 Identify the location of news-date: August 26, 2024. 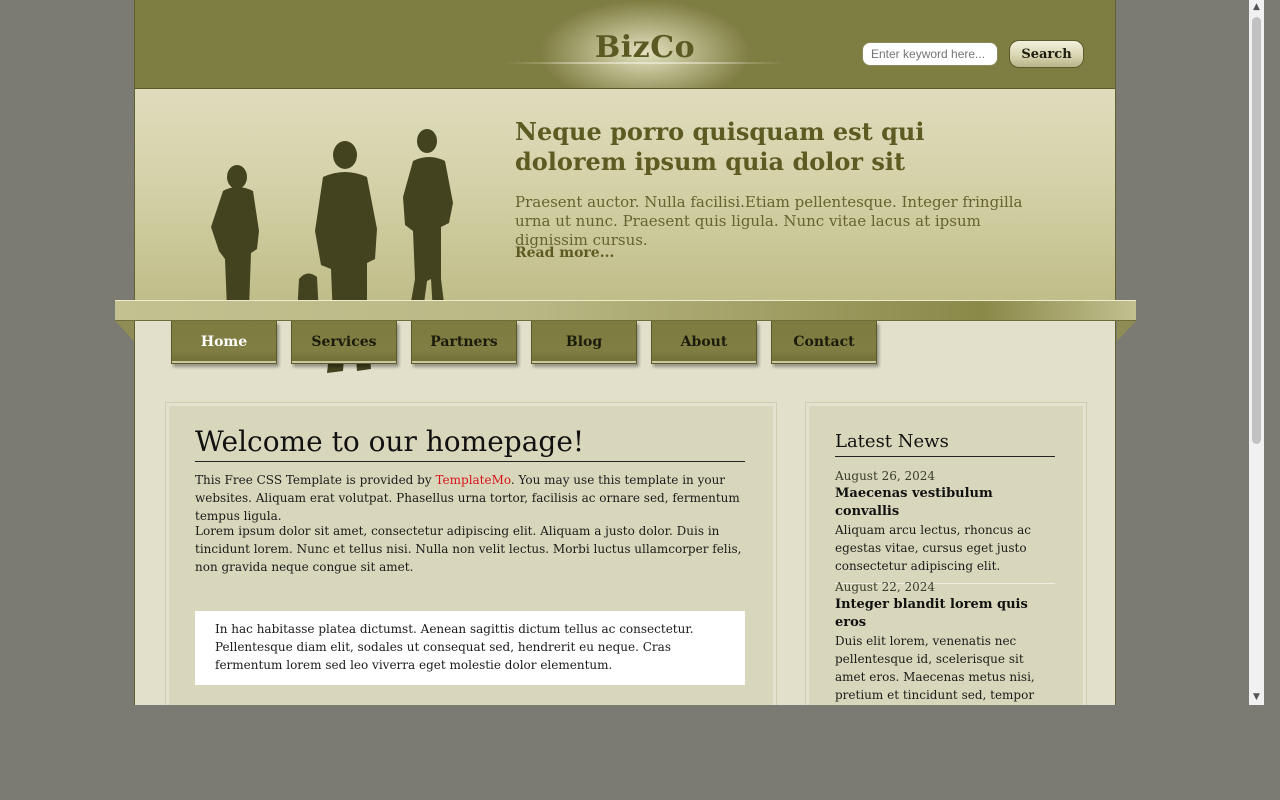
(885, 476).